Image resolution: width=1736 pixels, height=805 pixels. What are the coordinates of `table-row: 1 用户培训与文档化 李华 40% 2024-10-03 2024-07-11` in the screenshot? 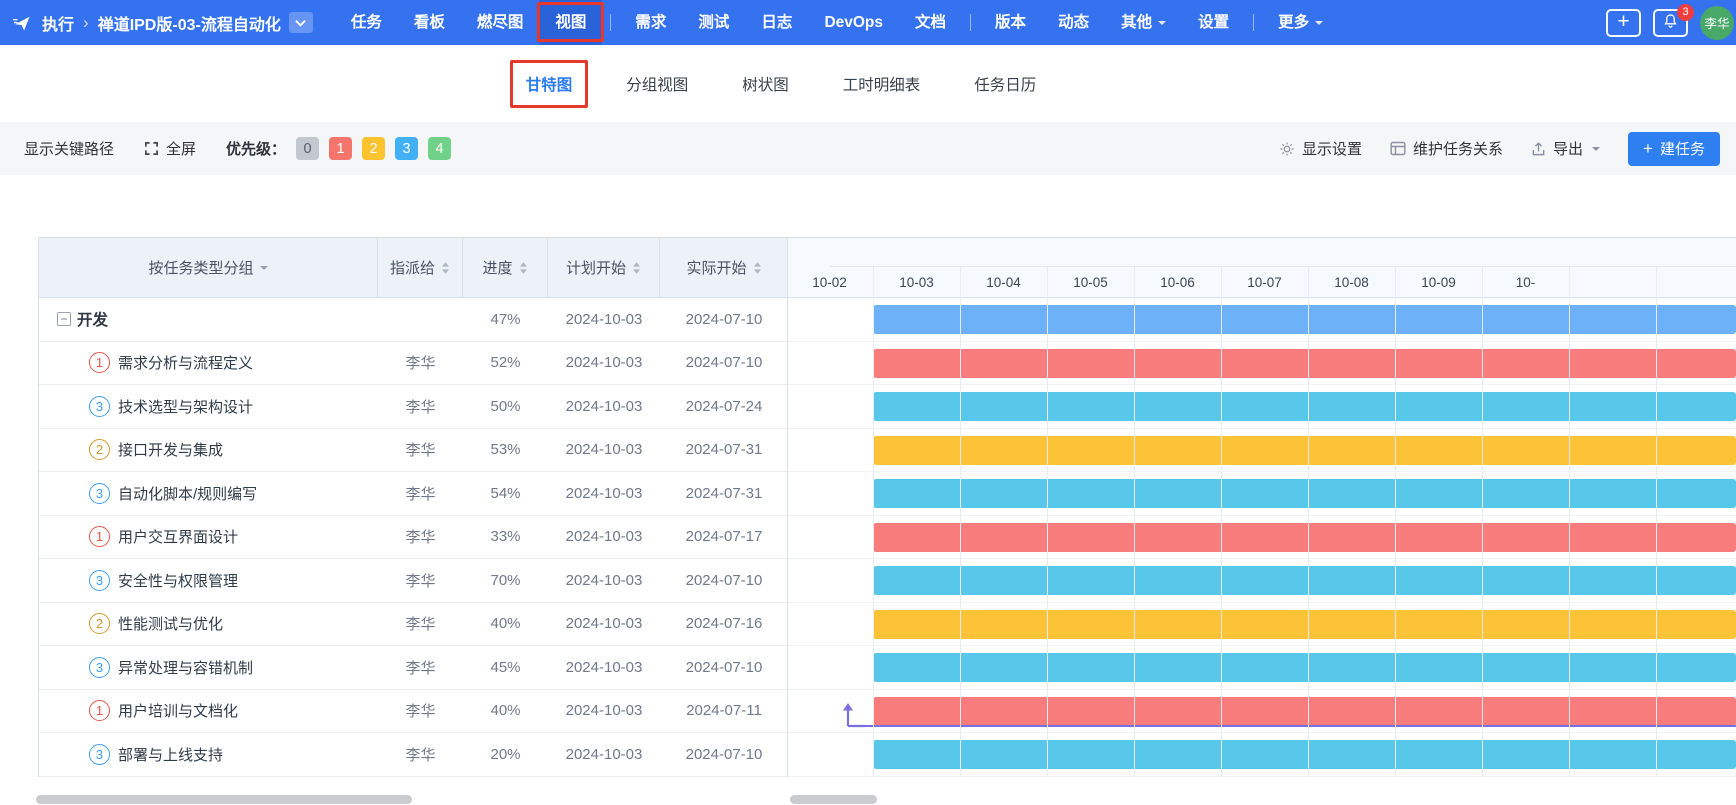 It's located at (413, 711).